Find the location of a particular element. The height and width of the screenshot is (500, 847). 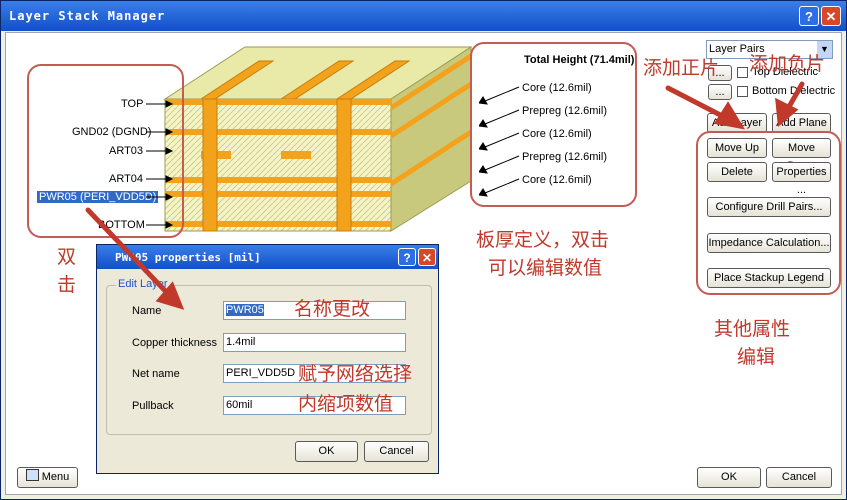

annotation-double-click-1: 双 is located at coordinates (67, 257).